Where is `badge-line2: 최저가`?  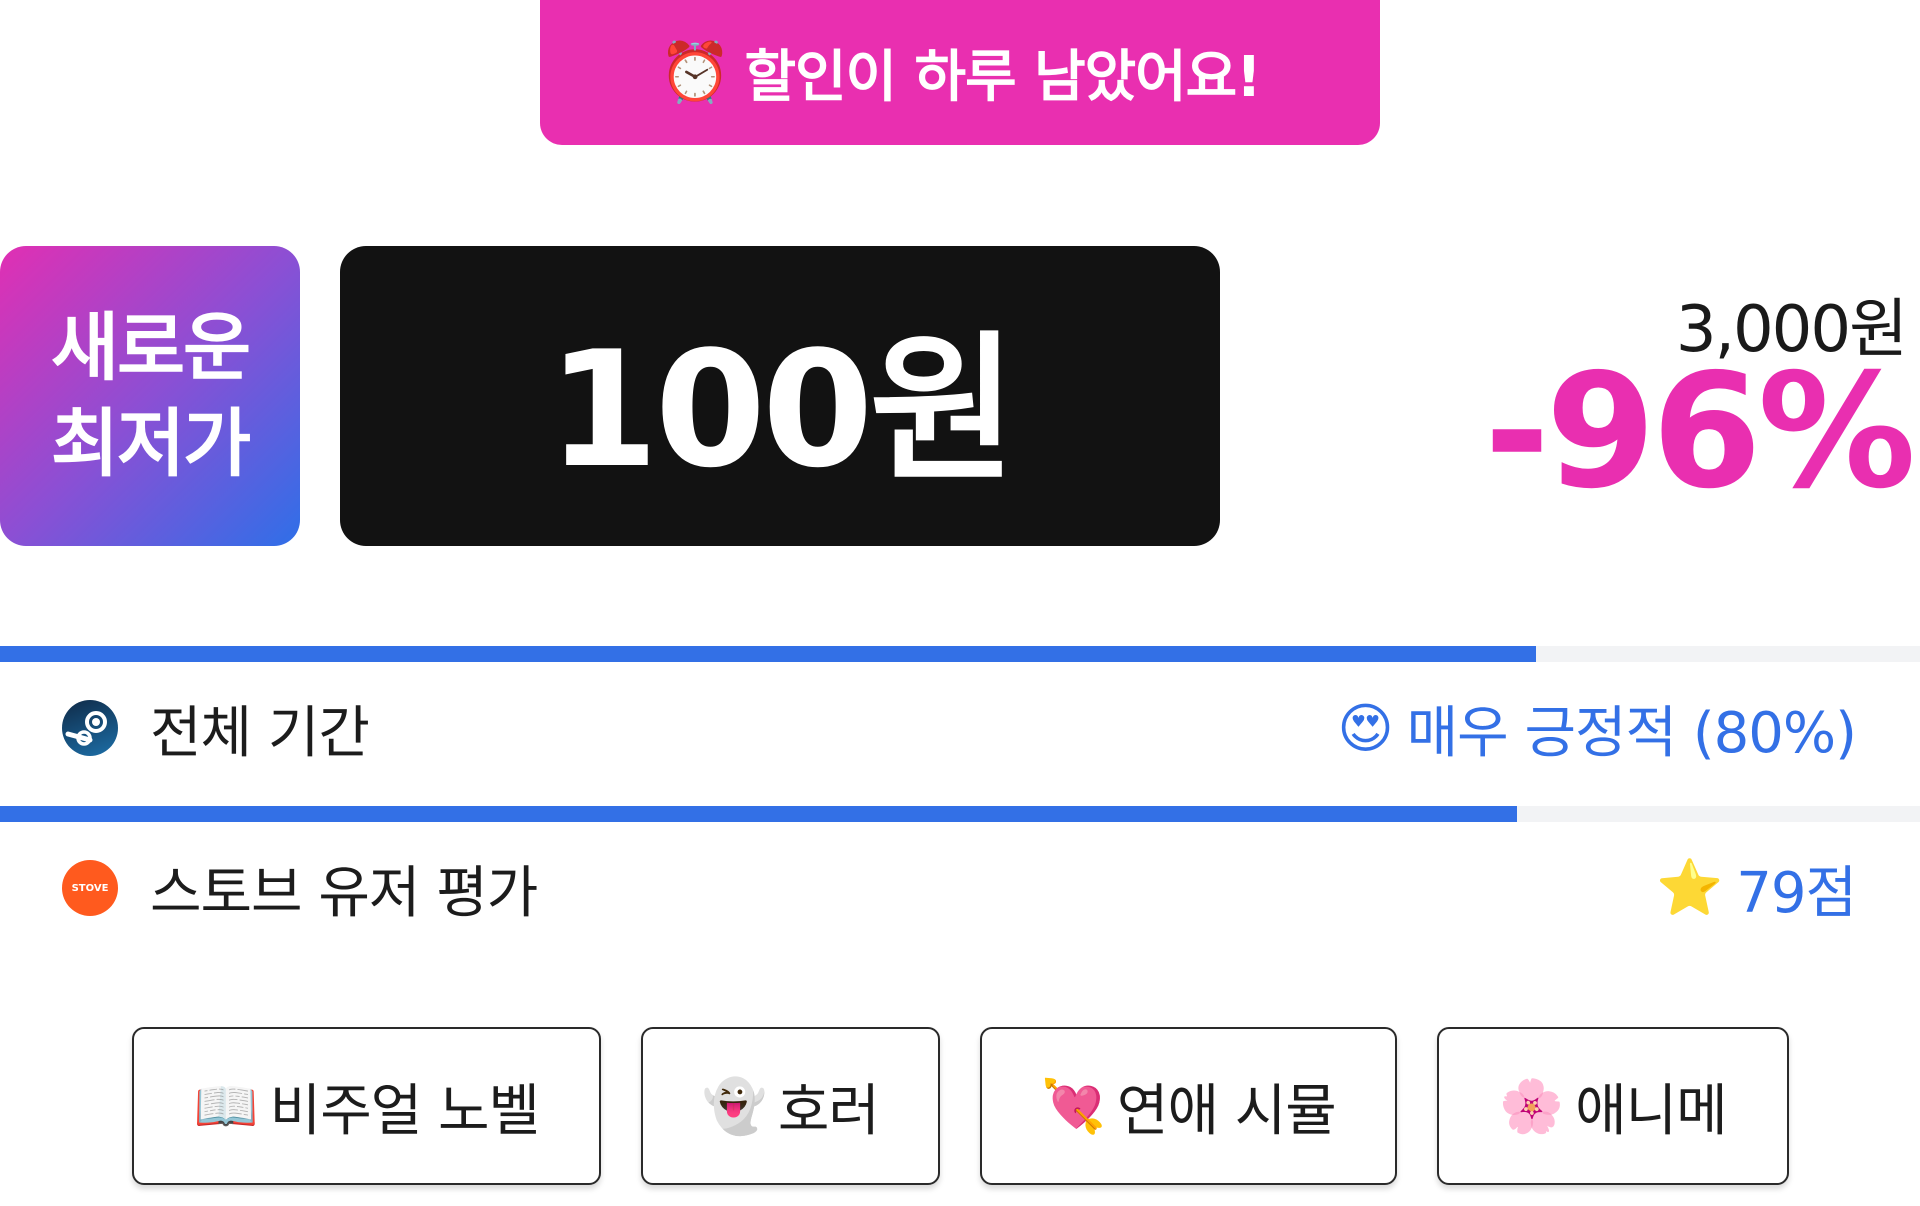
badge-line2: 최저가 is located at coordinates (150, 444).